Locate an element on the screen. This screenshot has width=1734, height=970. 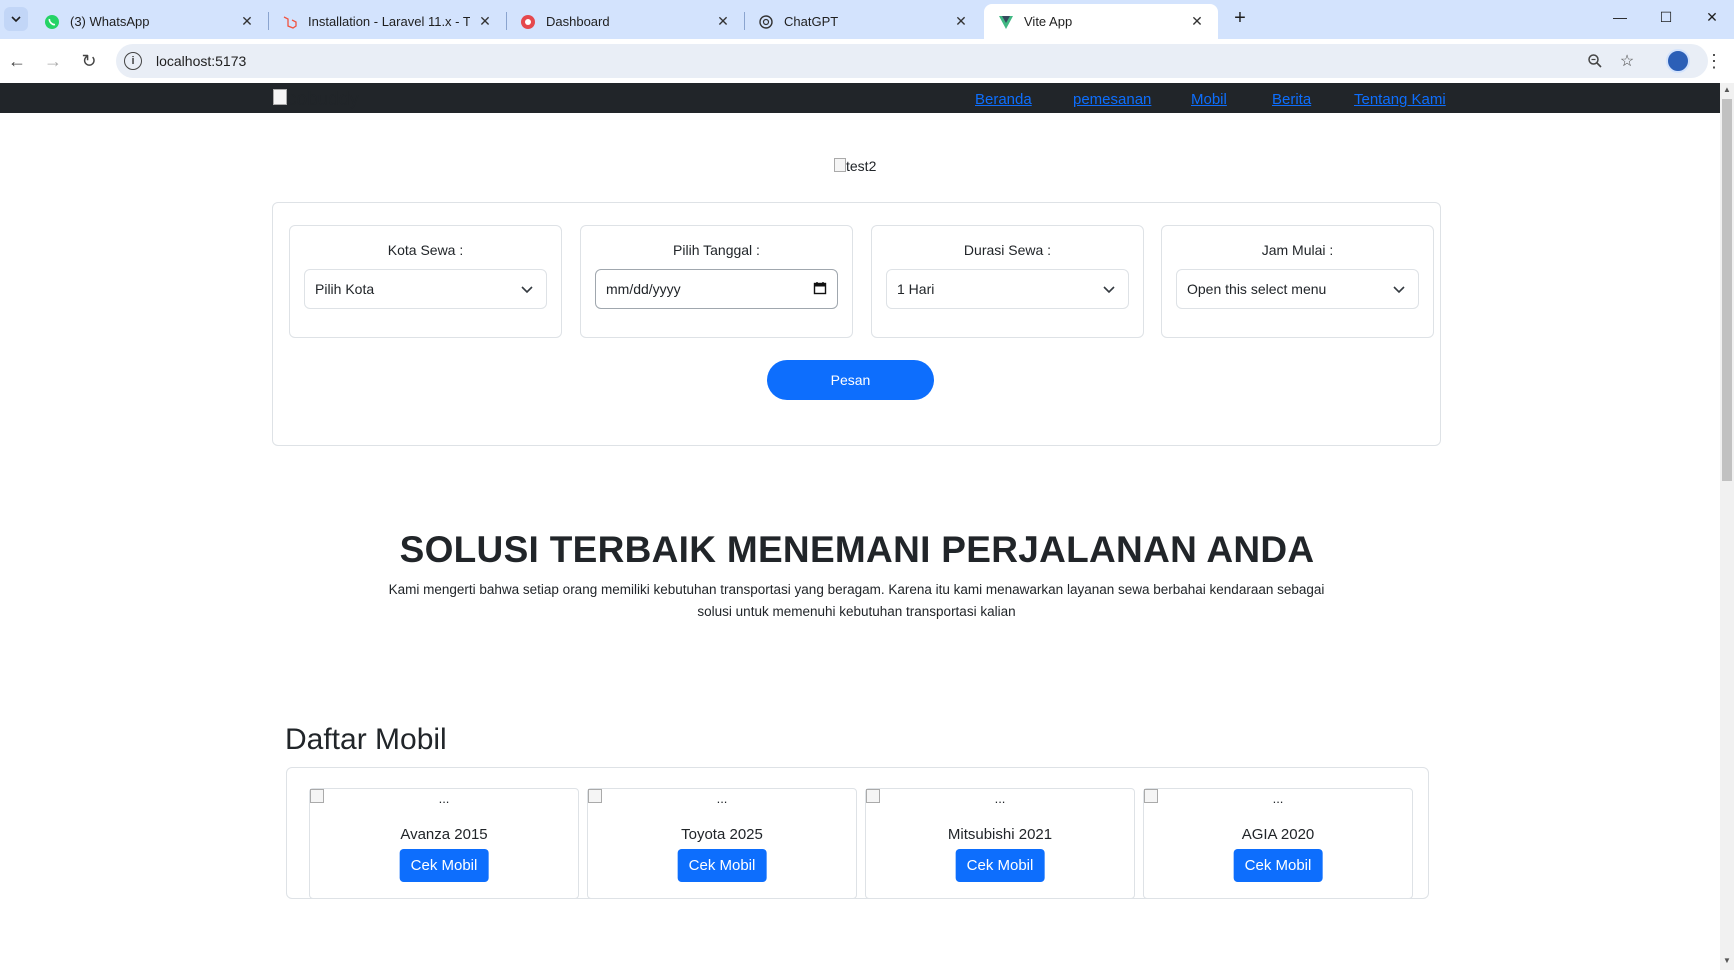
car-card: ... Mitsubishi 2021 Cek Mobil is located at coordinates (1000, 843).